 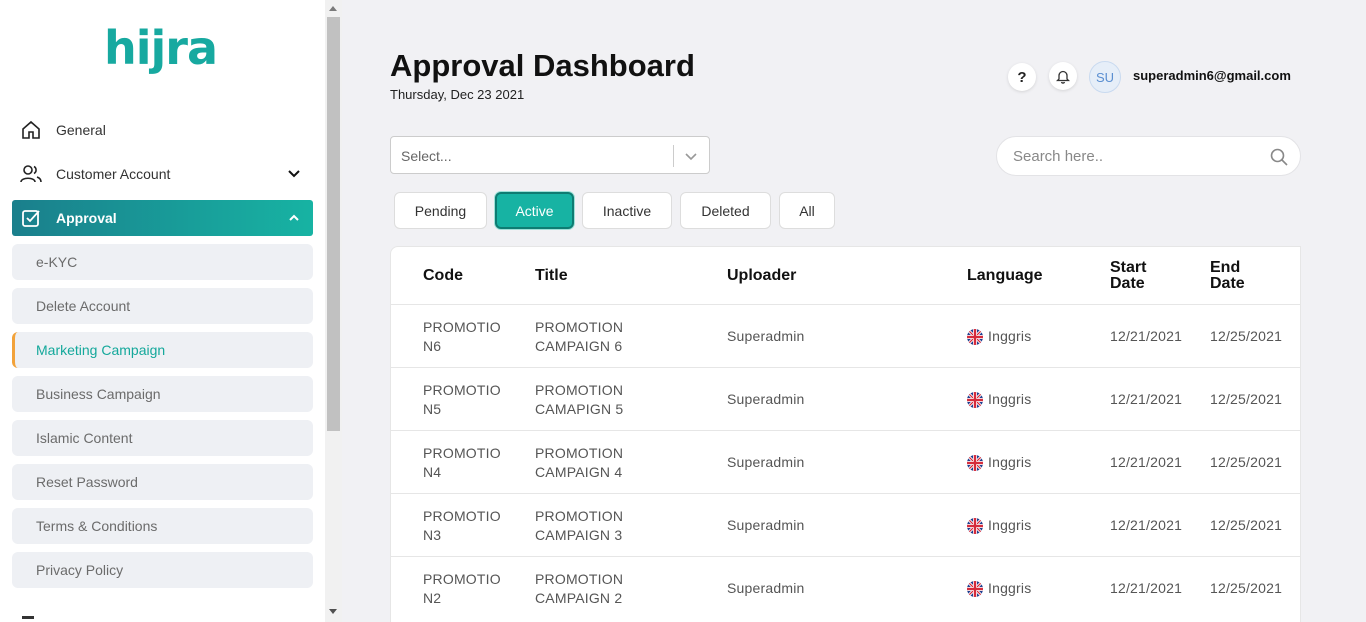 I want to click on column-header-language: Language, so click(x=1005, y=275).